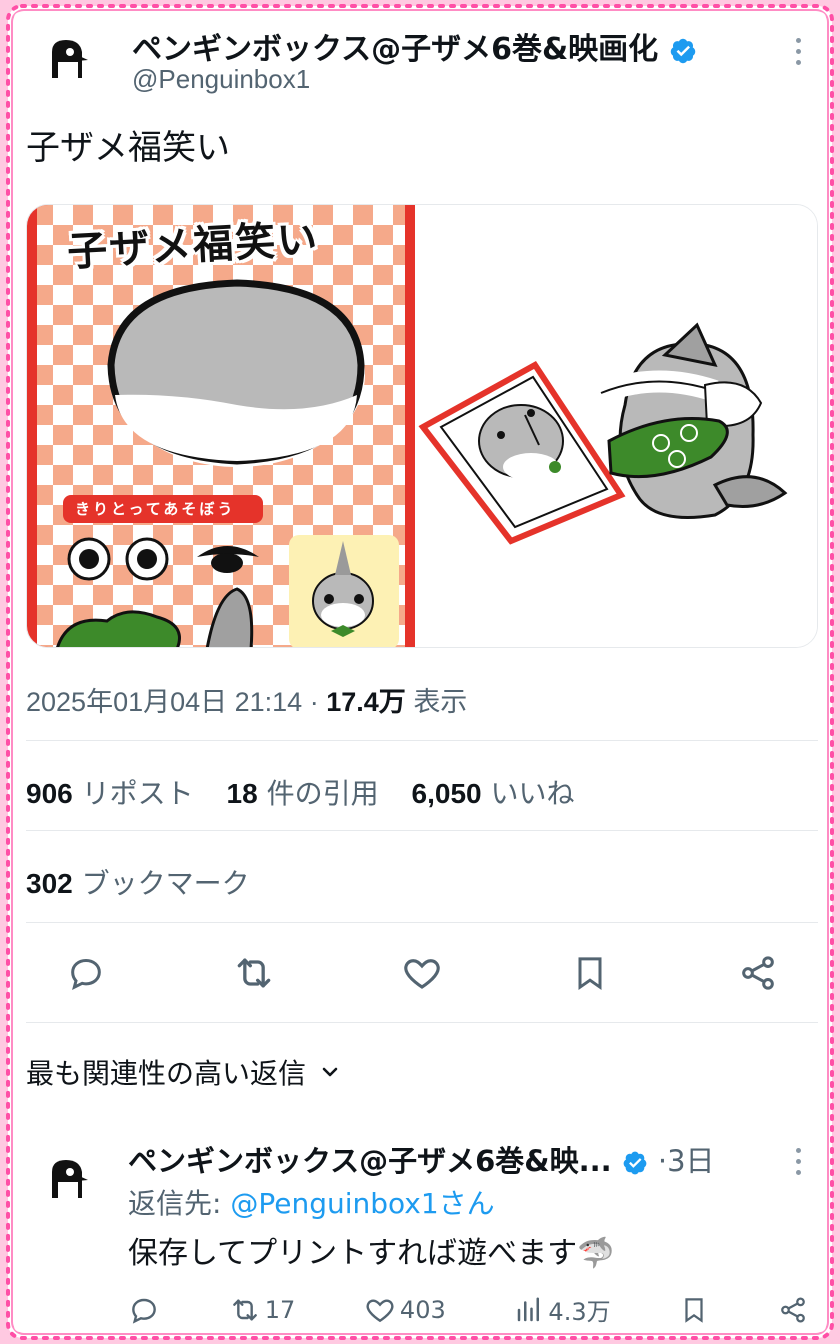  I want to click on reply-text: 保存してプリントすれば遊べます🦈, so click(371, 1253).